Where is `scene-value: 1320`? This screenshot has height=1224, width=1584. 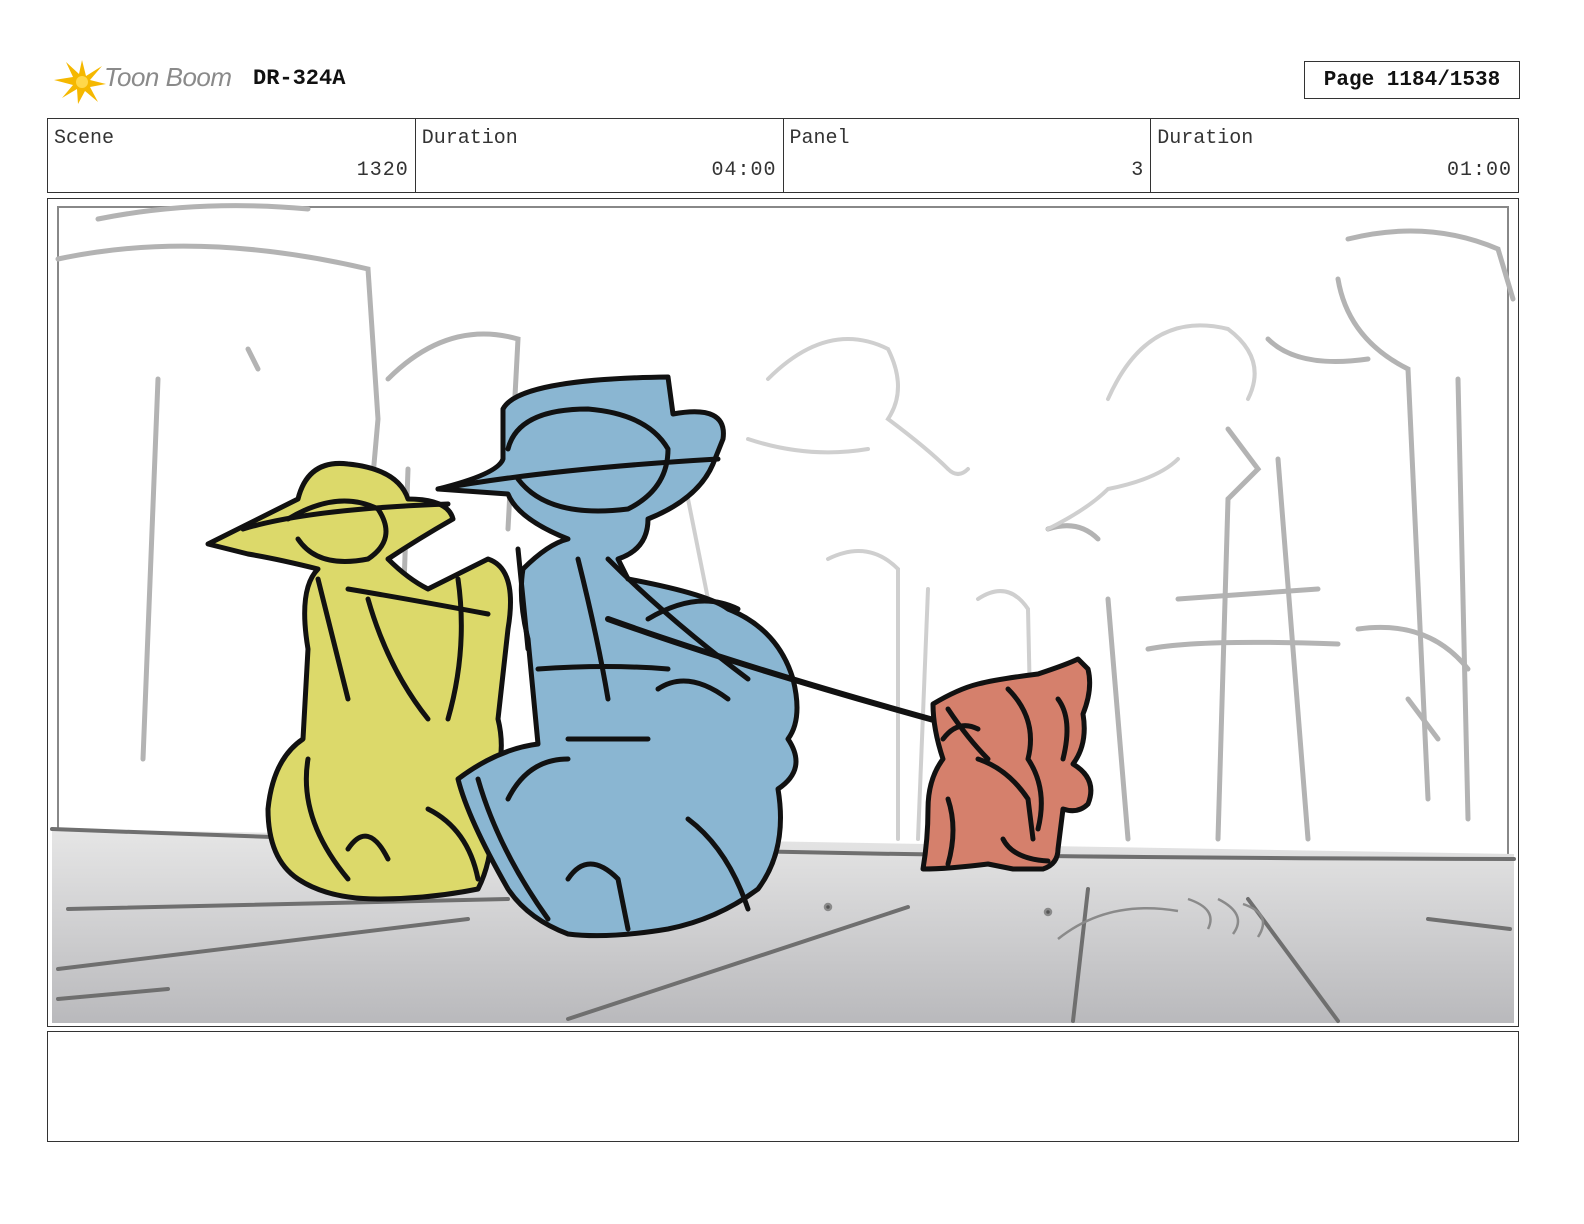 scene-value: 1320 is located at coordinates (382, 170).